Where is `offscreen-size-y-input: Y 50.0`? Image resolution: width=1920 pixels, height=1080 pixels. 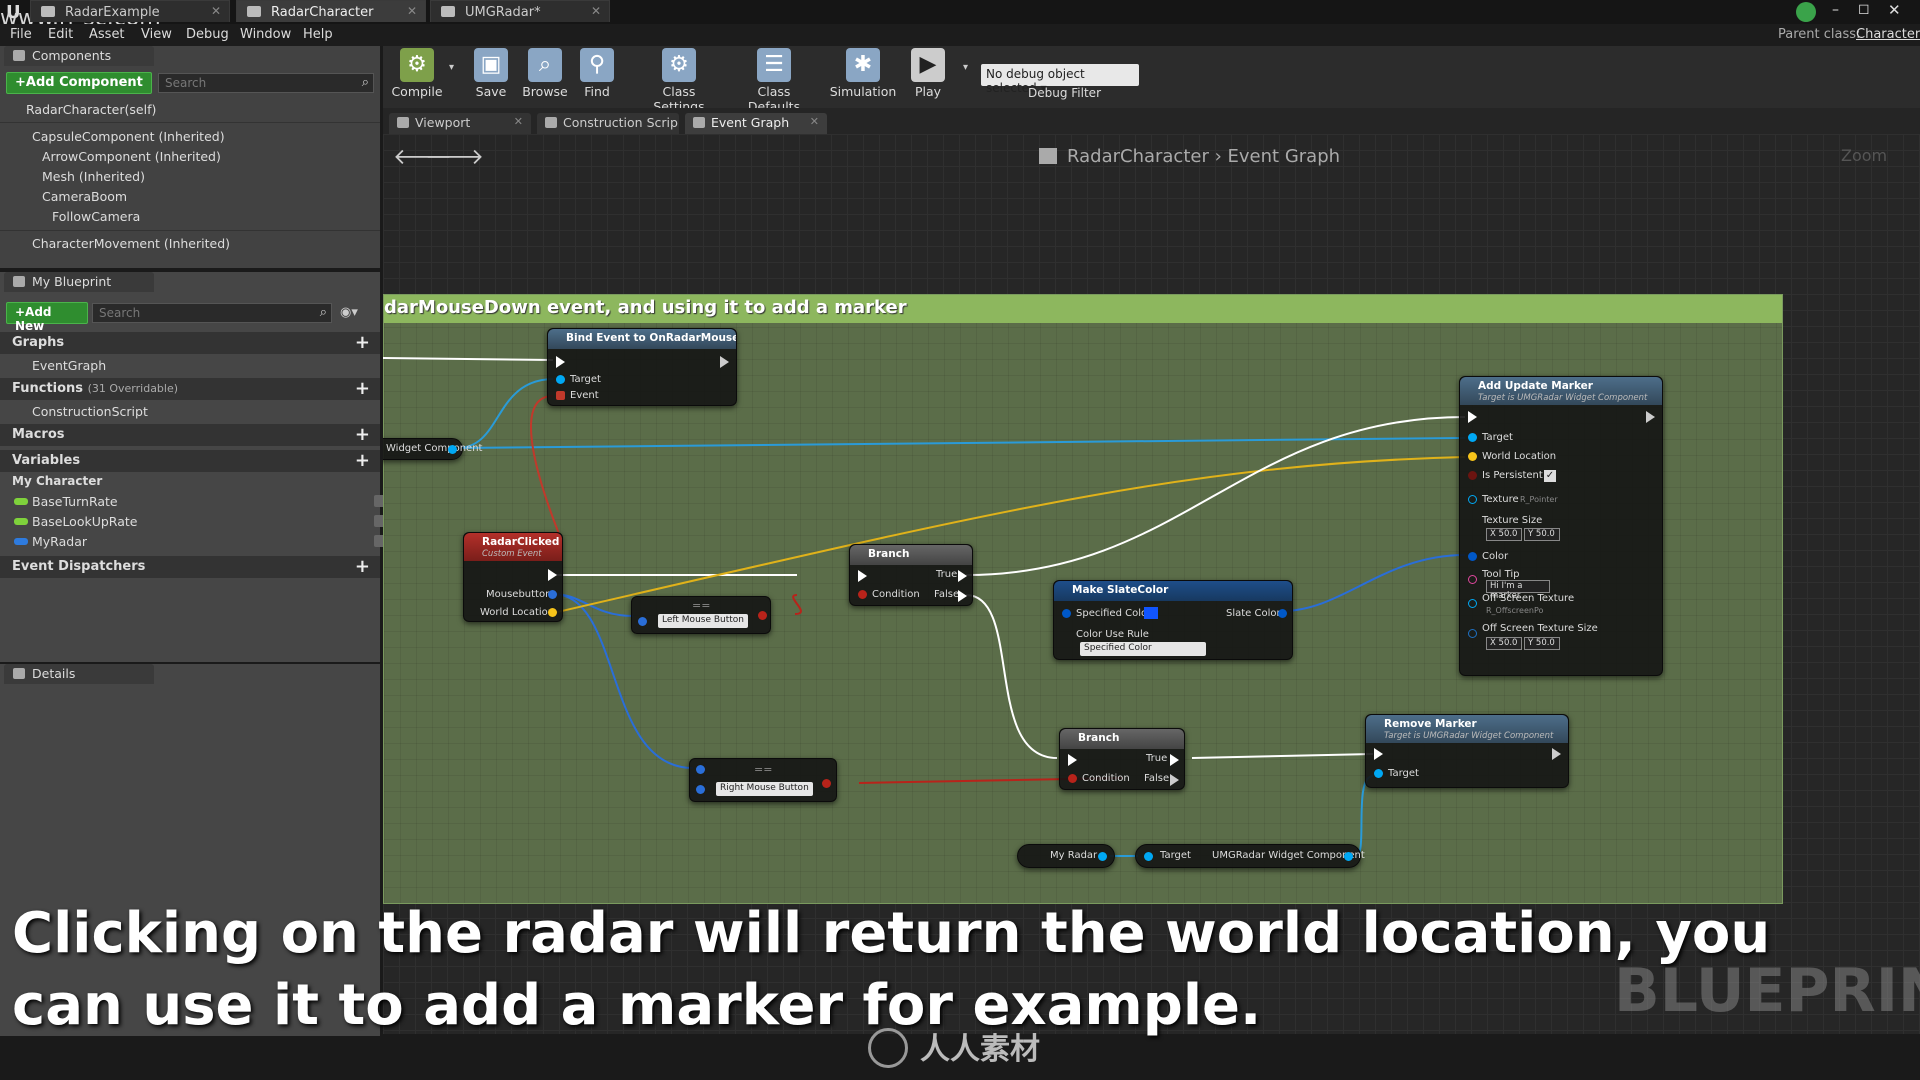 offscreen-size-y-input: Y 50.0 is located at coordinates (1542, 643).